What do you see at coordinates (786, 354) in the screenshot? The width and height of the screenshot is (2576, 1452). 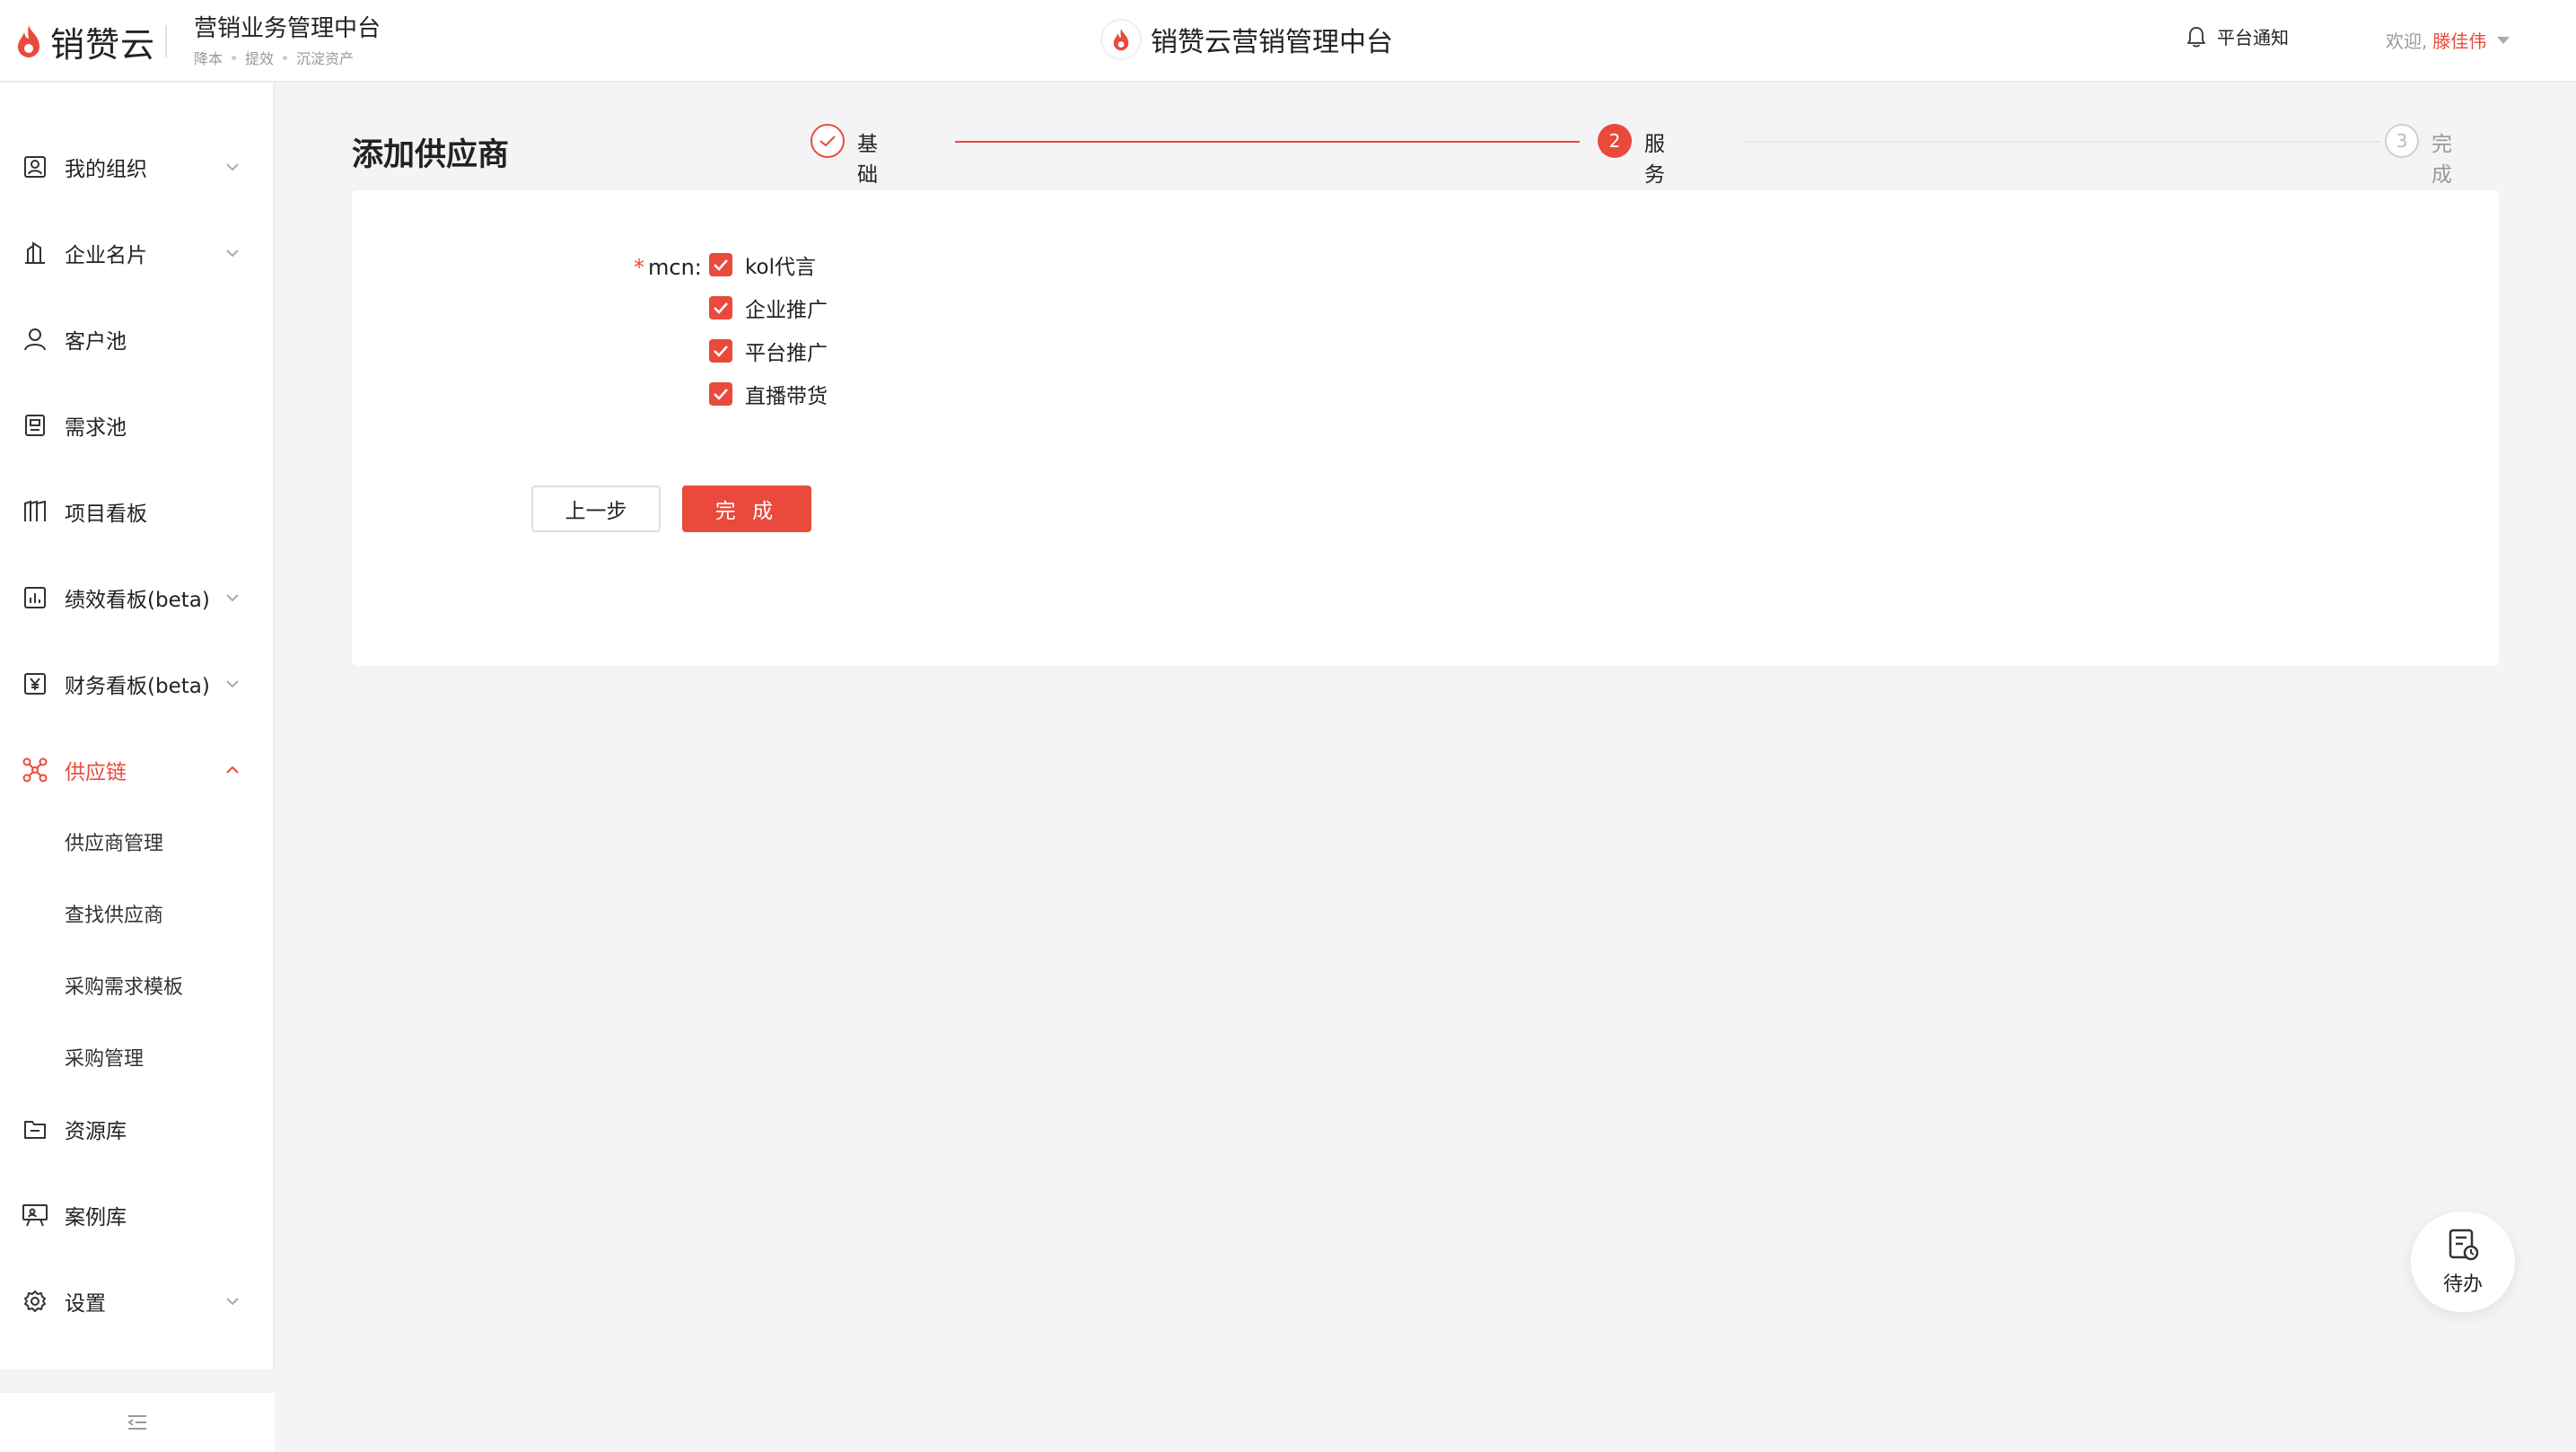 I see `checkbox-label: 平台推广` at bounding box center [786, 354].